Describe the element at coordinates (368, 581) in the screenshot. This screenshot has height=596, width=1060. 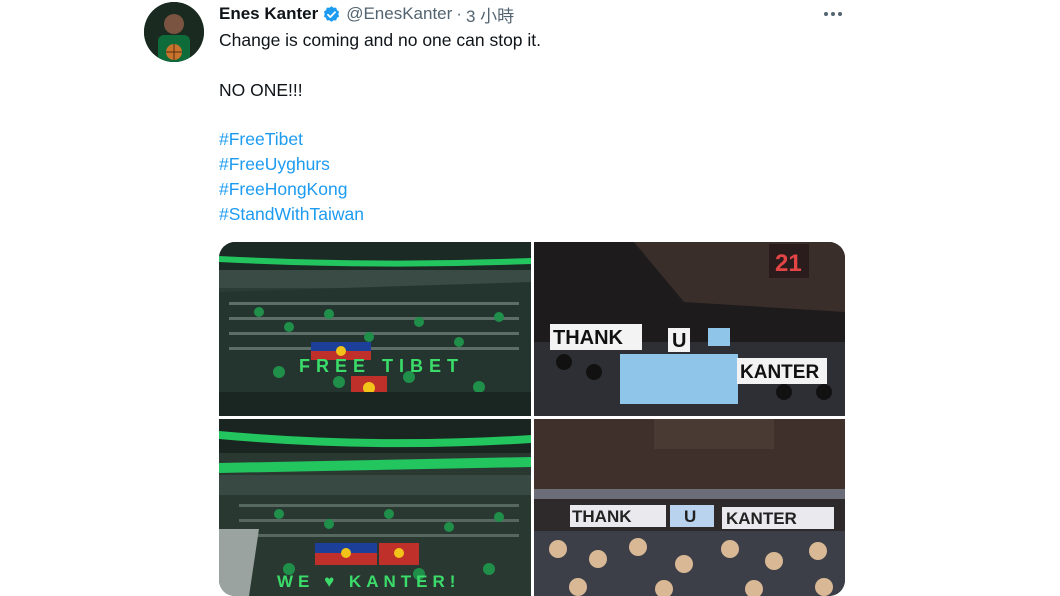
I see `svg-text: WE ♥ KANTER!` at that location.